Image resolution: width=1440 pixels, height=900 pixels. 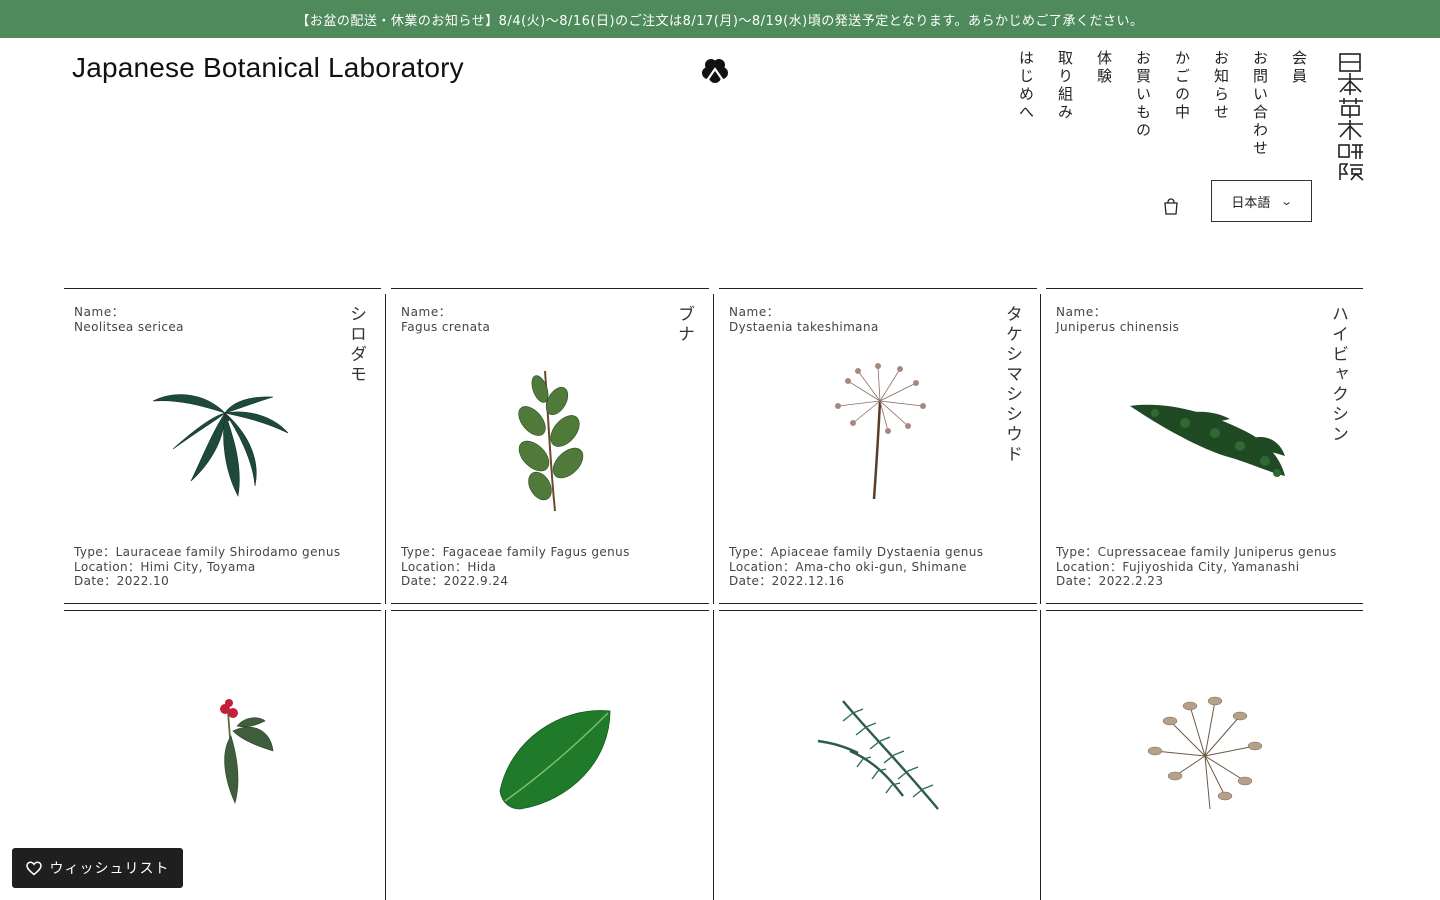 What do you see at coordinates (165, 566) in the screenshot?
I see `location-text: Location：Himi City, Toyama` at bounding box center [165, 566].